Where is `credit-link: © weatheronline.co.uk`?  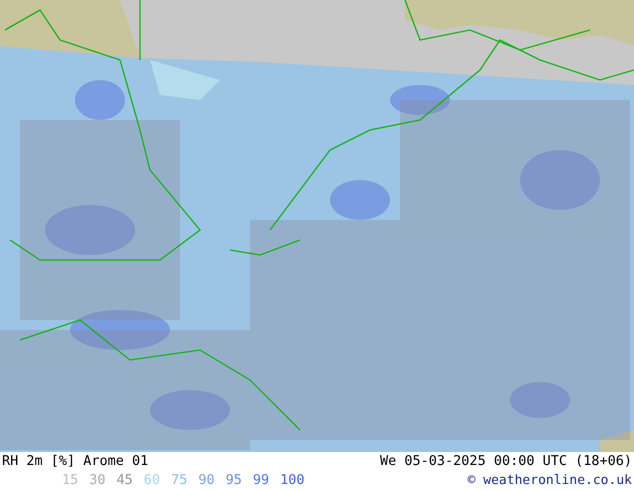
credit-link: © weatheronline.co.uk is located at coordinates (550, 480).